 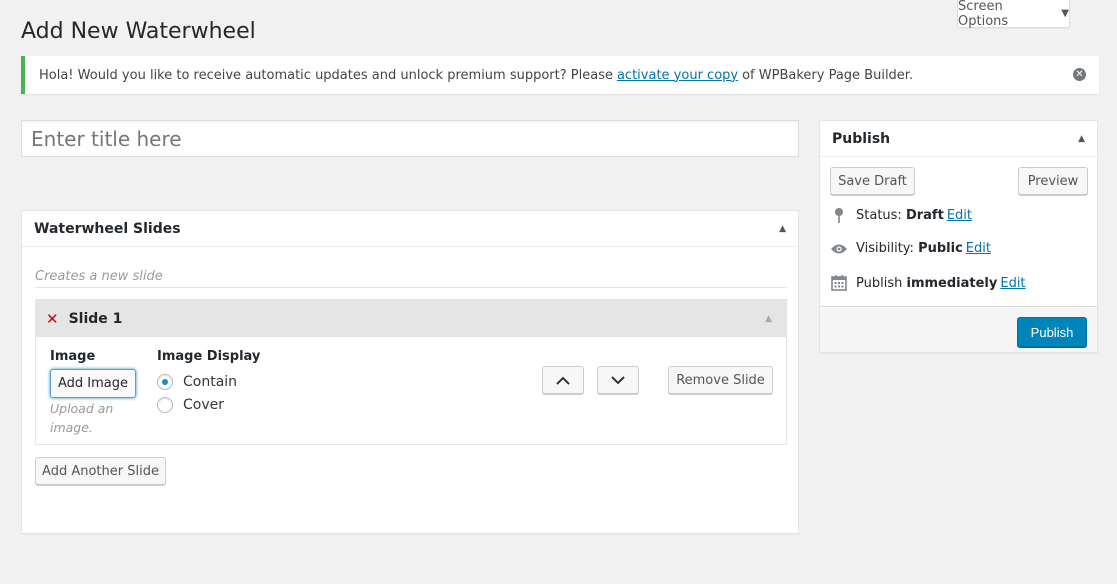 I want to click on move-up-button, so click(x=563, y=380).